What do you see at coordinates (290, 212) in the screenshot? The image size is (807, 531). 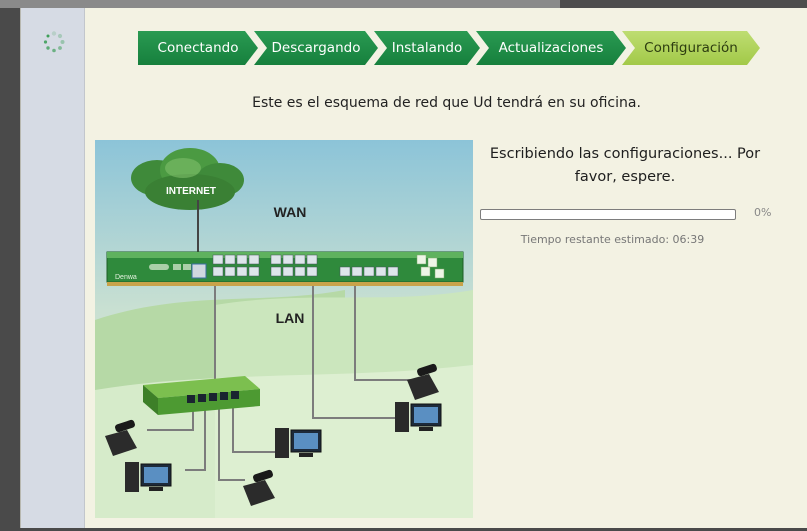 I see `wan-label: WAN` at bounding box center [290, 212].